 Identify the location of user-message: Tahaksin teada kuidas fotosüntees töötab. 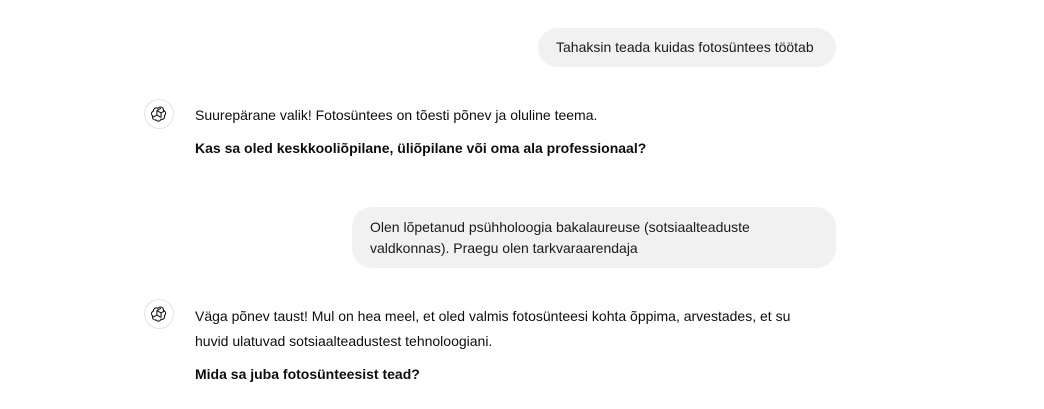
(687, 47).